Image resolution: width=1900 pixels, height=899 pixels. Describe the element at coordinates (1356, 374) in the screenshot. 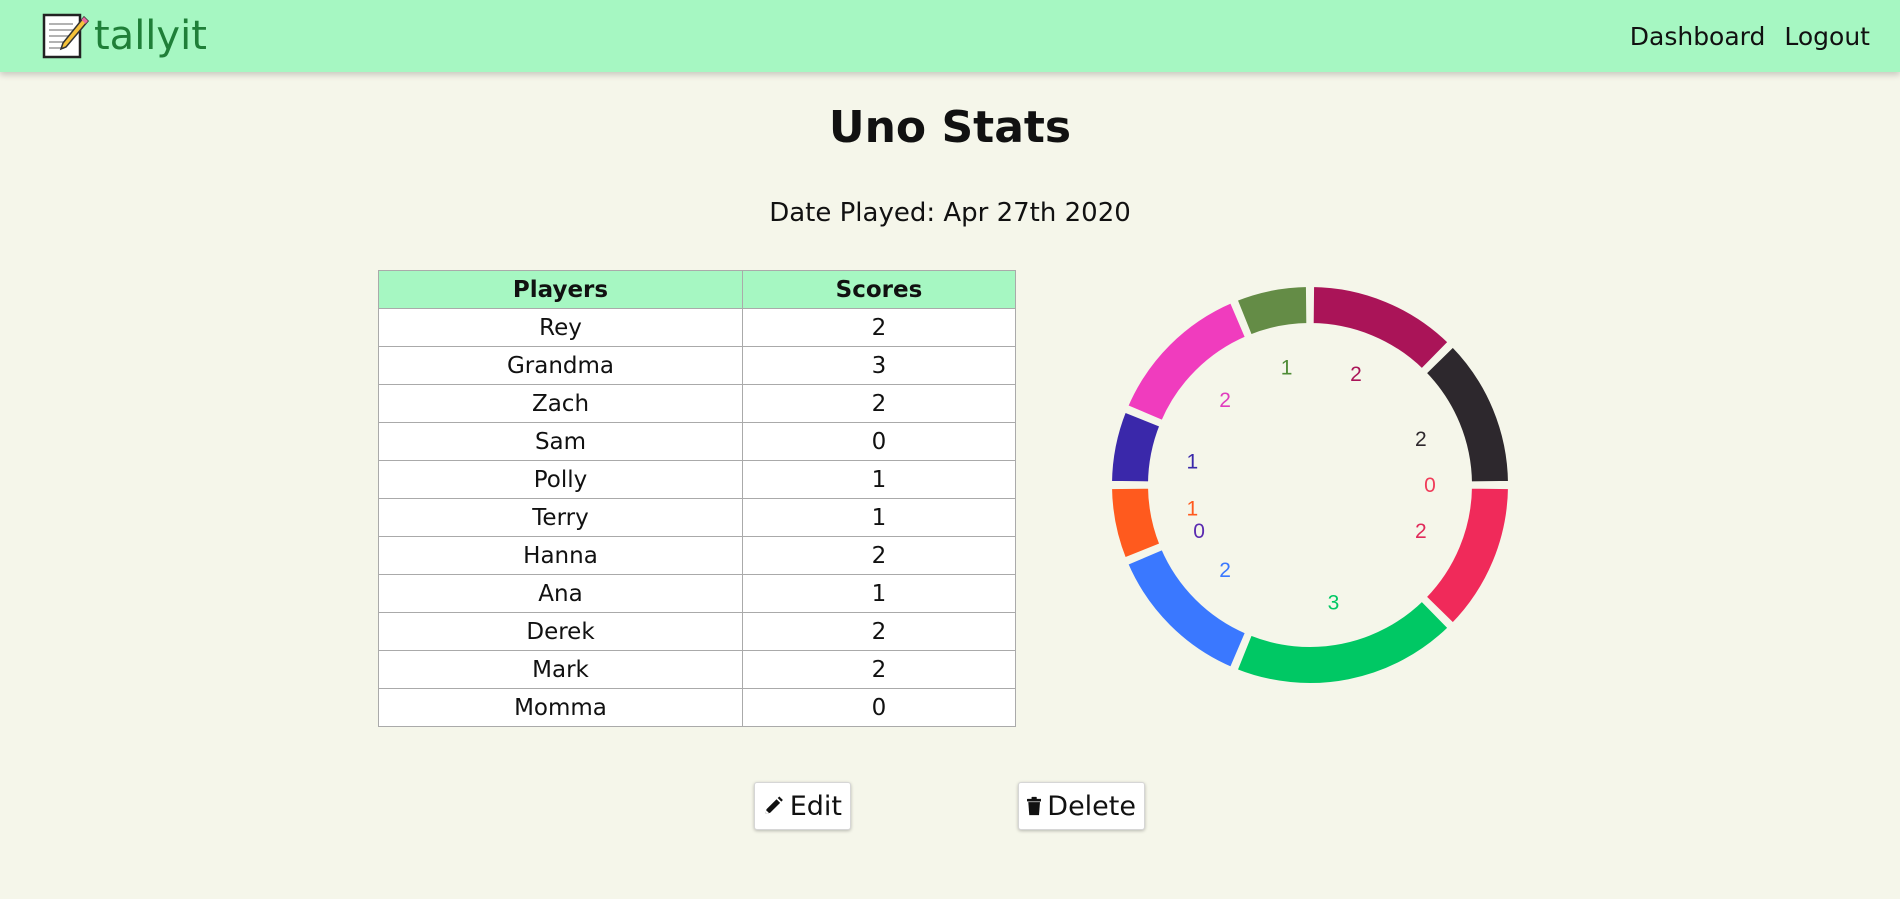

I see `donut-value-label-derek: 2` at that location.